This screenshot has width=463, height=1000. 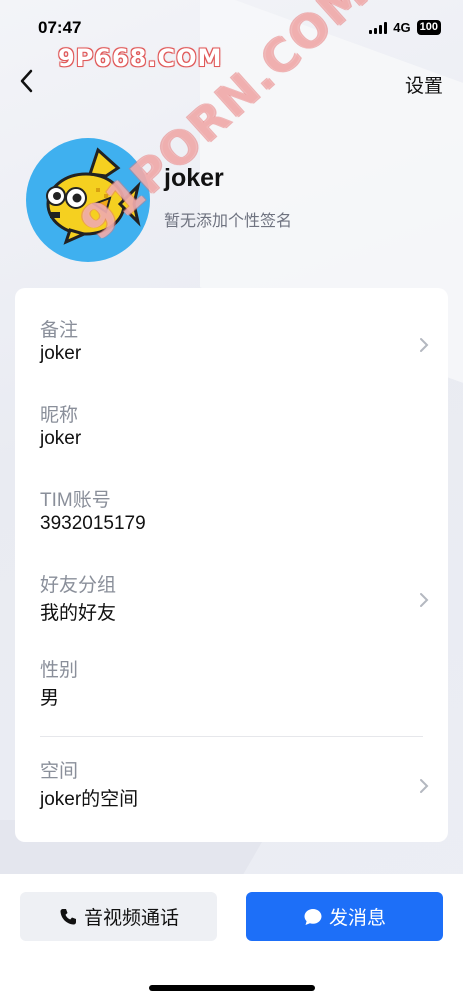 I want to click on battery-icon: 100, so click(x=428, y=27).